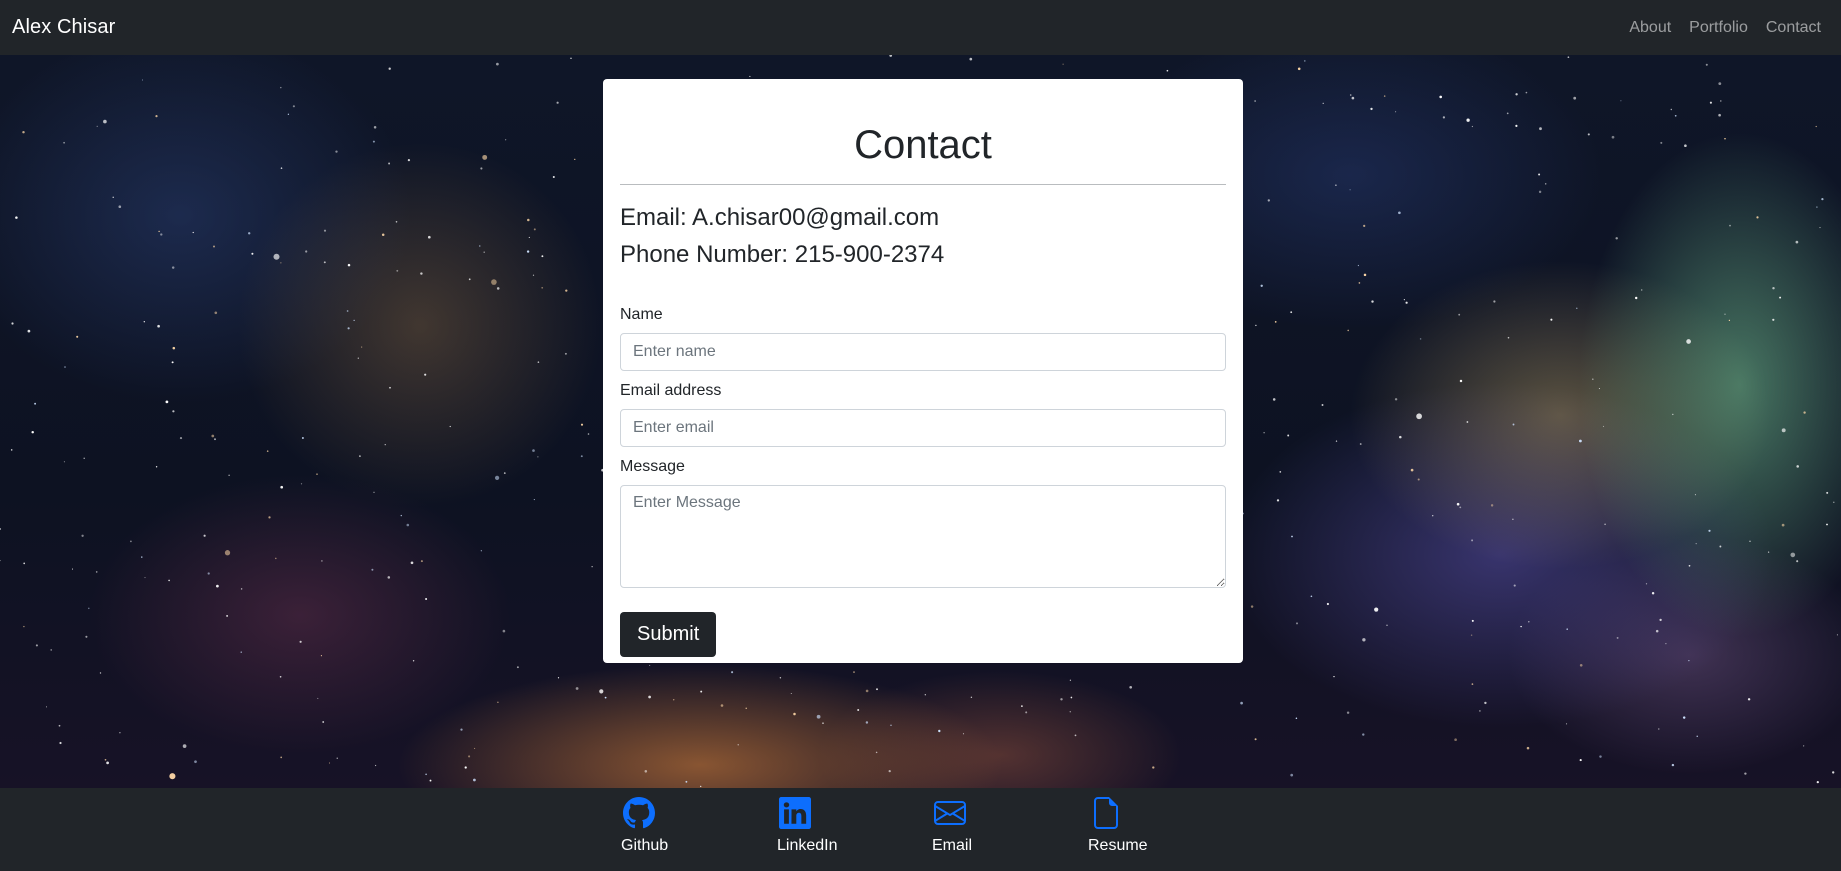 The image size is (1841, 871). I want to click on footer-link-github: Github, so click(644, 826).